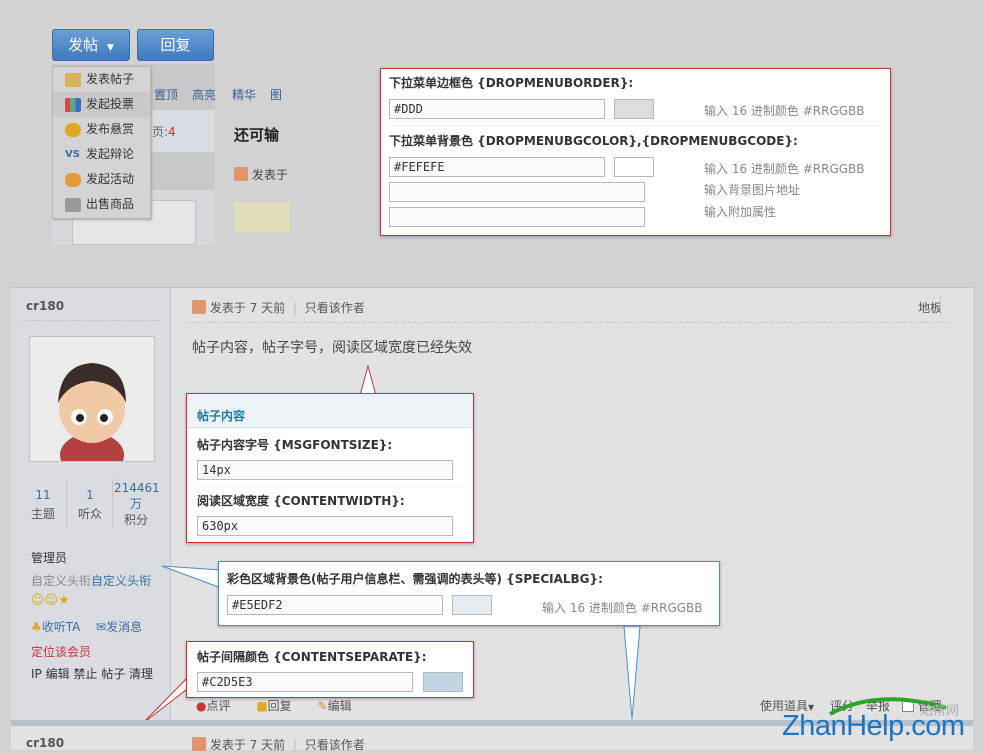  Describe the element at coordinates (634, 167) in the screenshot. I see `bg-color-swatch` at that location.